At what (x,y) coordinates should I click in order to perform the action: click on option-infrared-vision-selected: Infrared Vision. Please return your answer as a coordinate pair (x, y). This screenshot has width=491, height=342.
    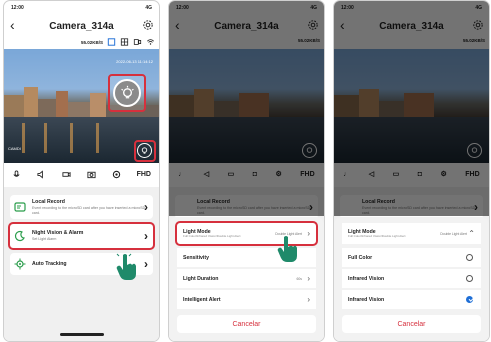
    Looking at the image, I should click on (411, 299).